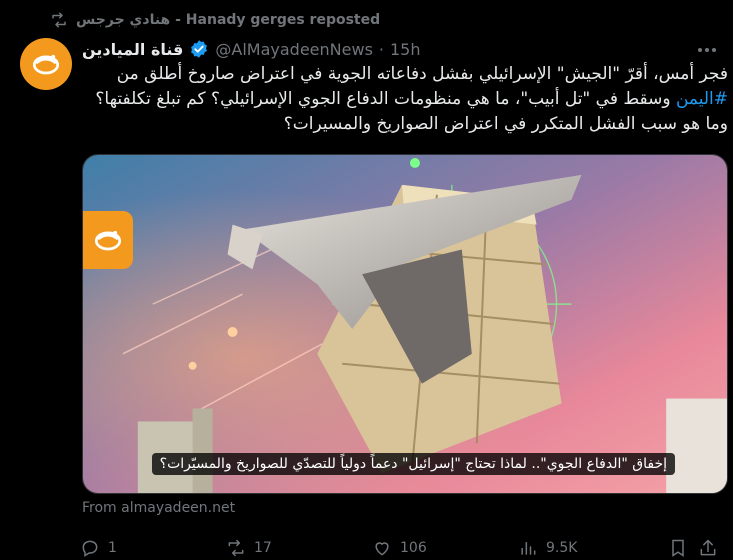  I want to click on action-bar: 1 17 106 9.5K, so click(405, 548).